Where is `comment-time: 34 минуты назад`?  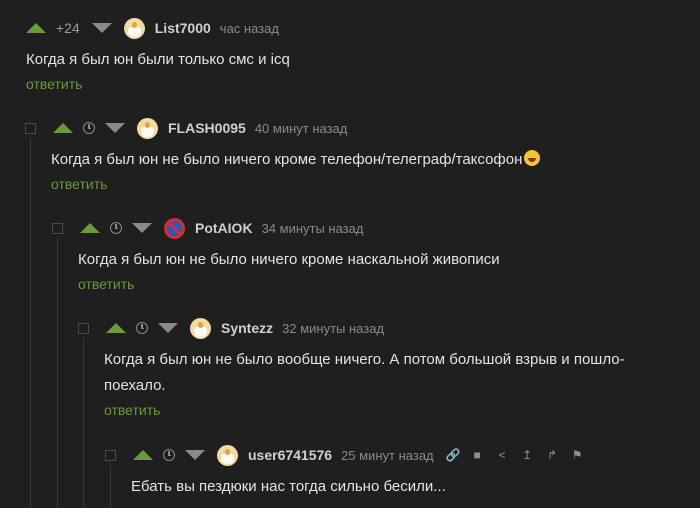
comment-time: 34 минуты назад is located at coordinates (313, 228).